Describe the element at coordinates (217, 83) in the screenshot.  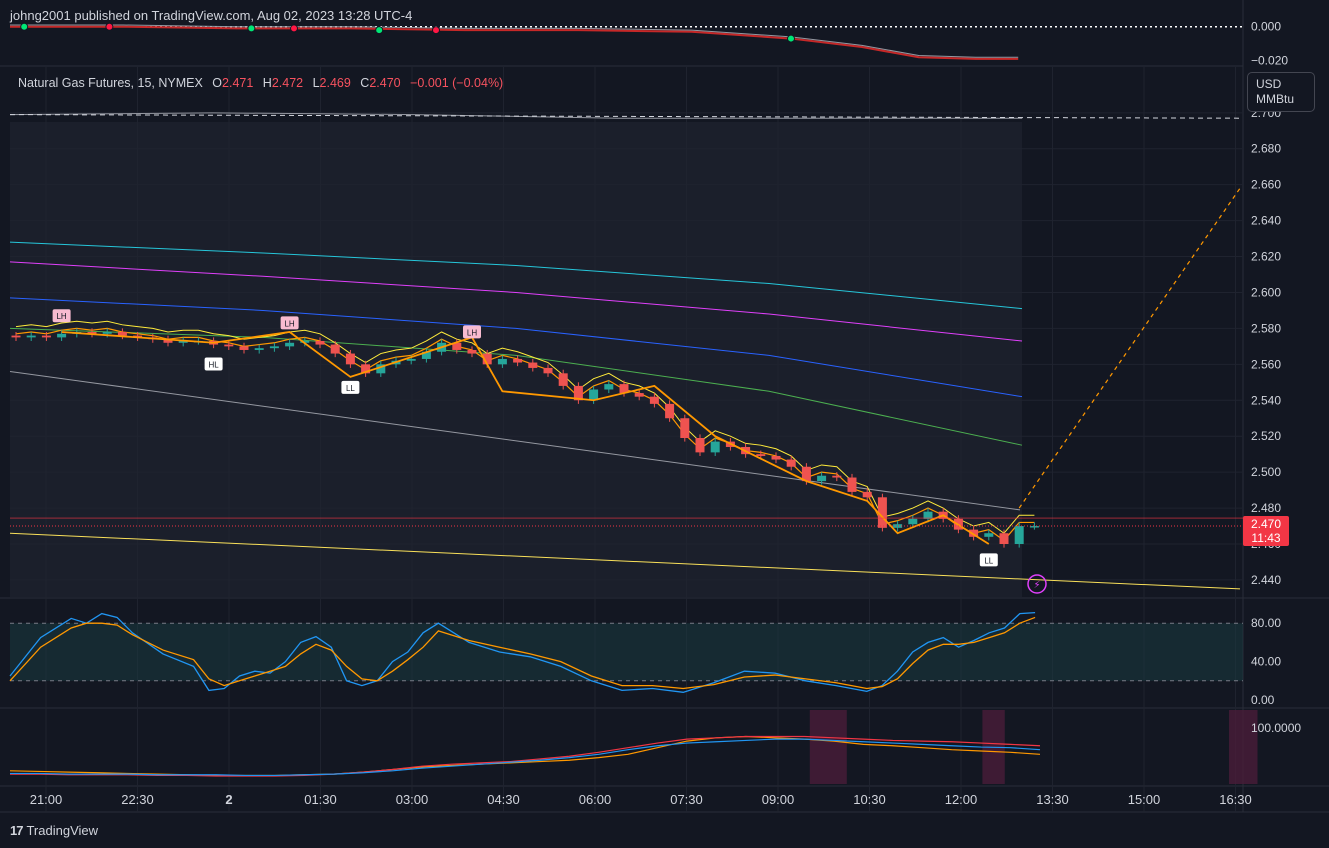
I see `open-label: O` at that location.